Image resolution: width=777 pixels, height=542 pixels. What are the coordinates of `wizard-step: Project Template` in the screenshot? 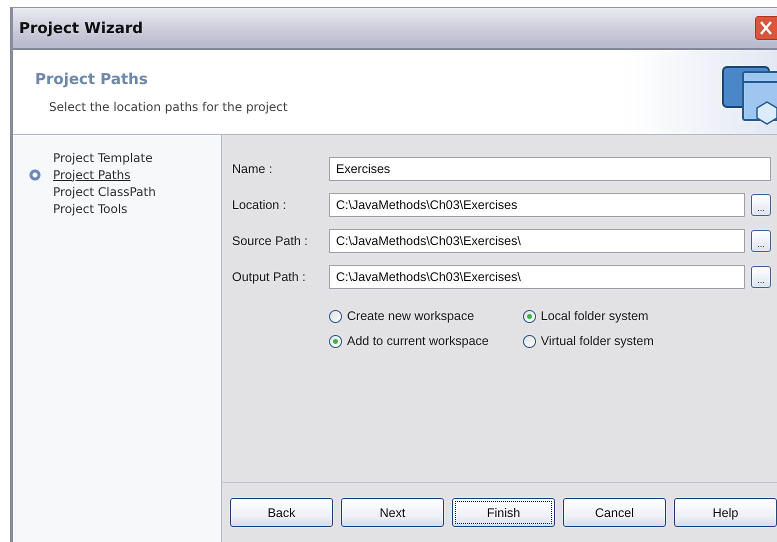 It's located at (103, 157).